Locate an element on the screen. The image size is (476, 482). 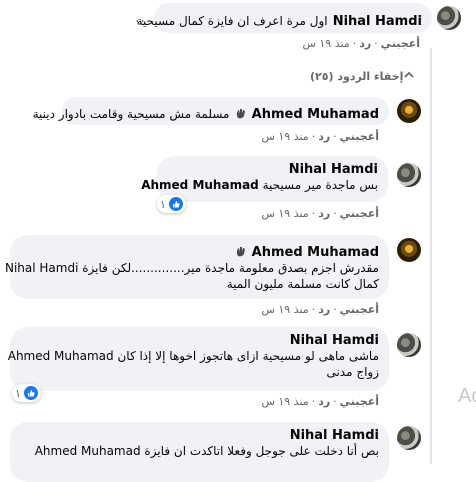
reply-text: بس ماجدة مير مسيحية is located at coordinates (320, 185).